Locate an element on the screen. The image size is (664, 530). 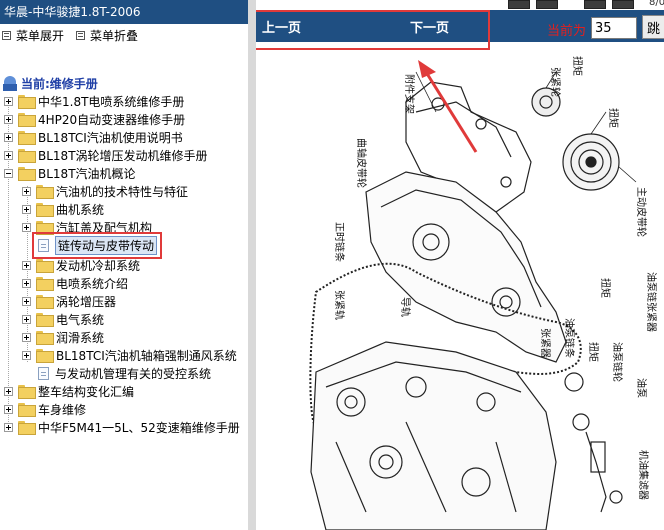
document-icon is located at coordinates (43, 373).